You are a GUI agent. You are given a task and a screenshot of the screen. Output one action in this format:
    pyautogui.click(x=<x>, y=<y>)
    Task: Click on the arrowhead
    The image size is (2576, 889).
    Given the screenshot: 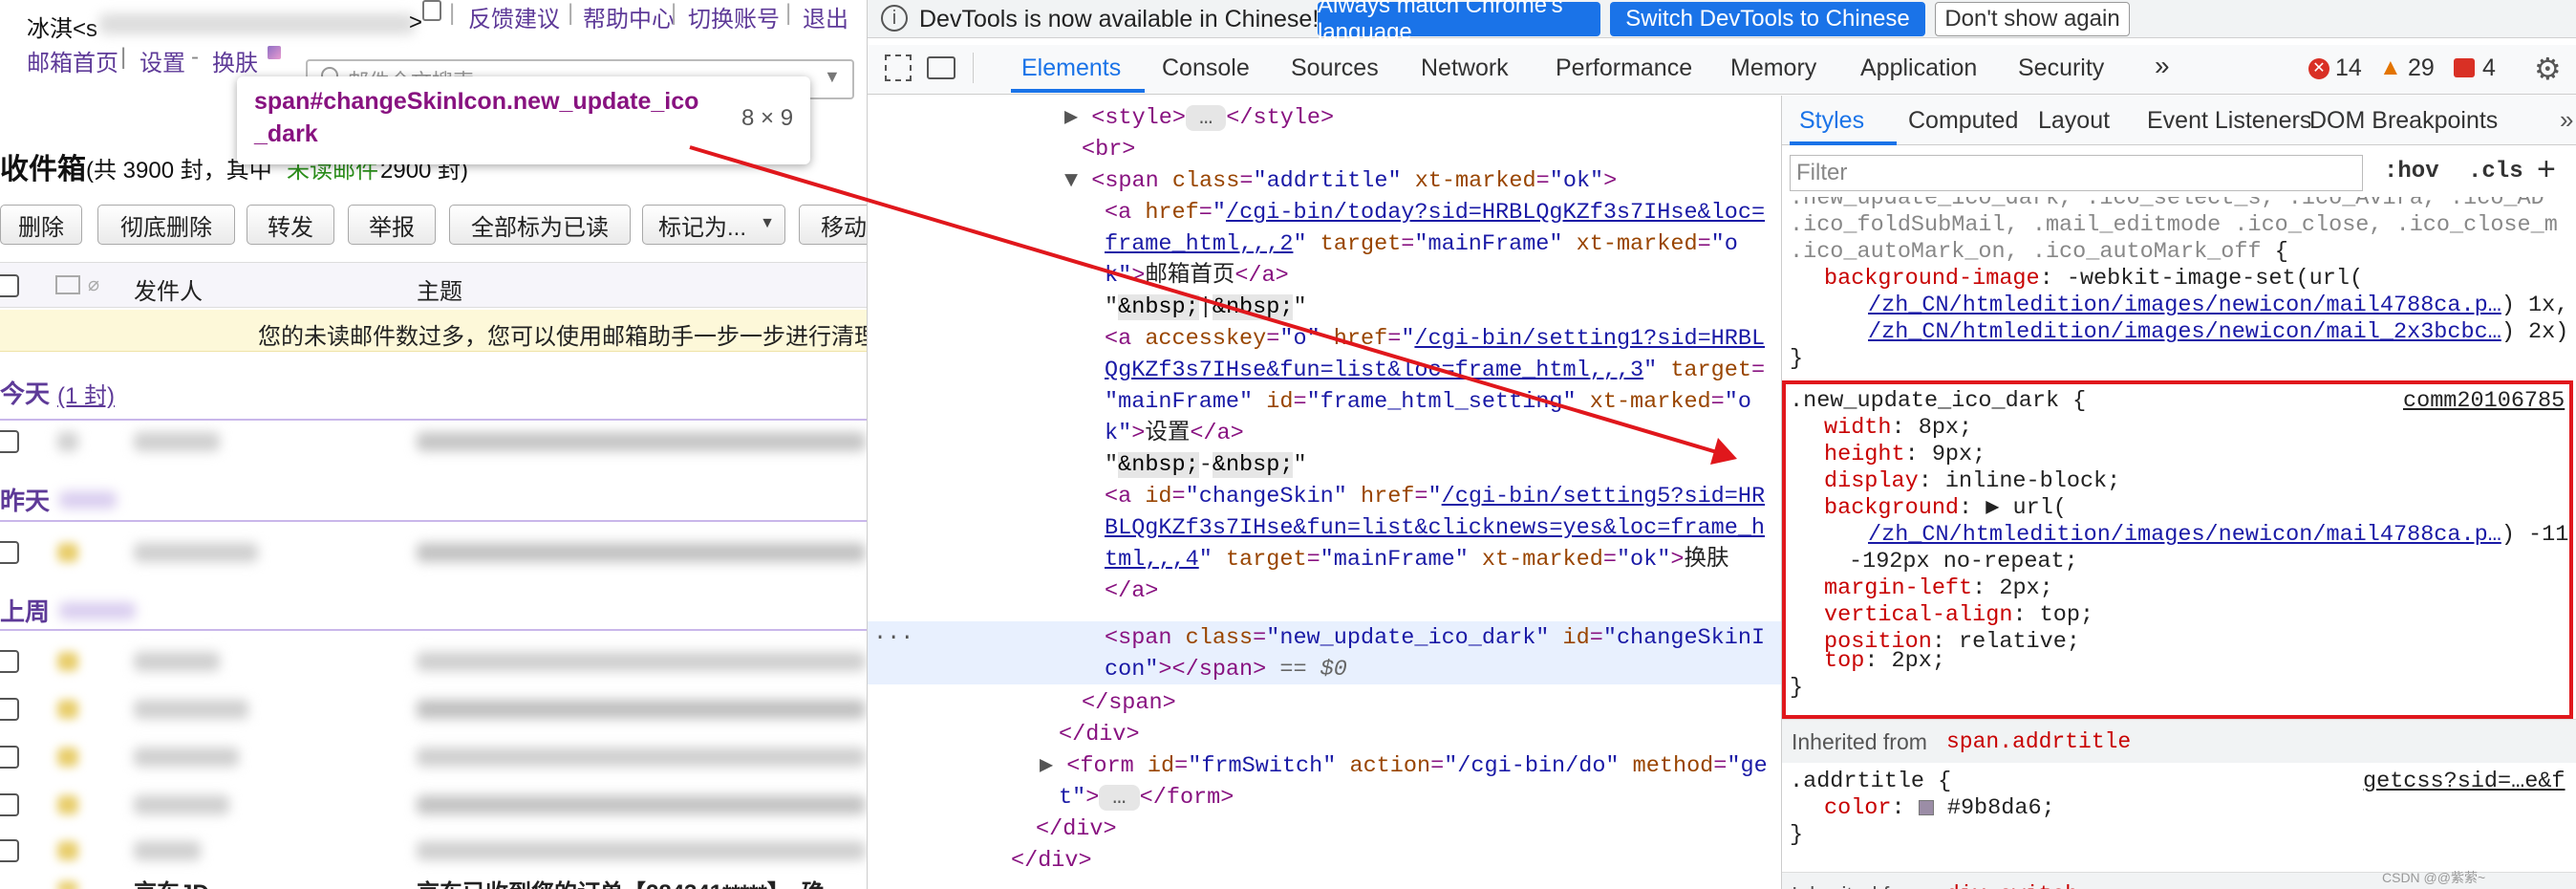 What is the action you would take?
    pyautogui.click(x=1723, y=451)
    